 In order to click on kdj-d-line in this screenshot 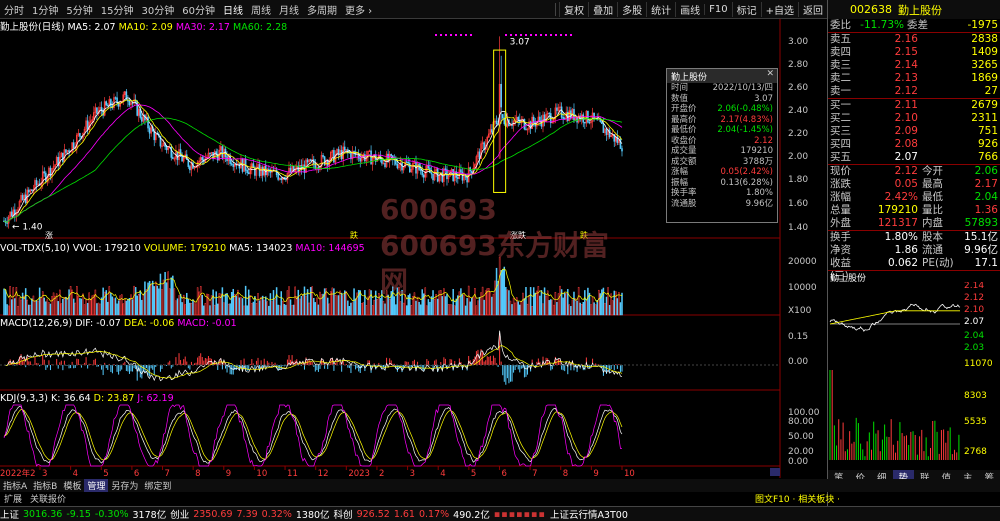, I will do `click(313, 435)`.